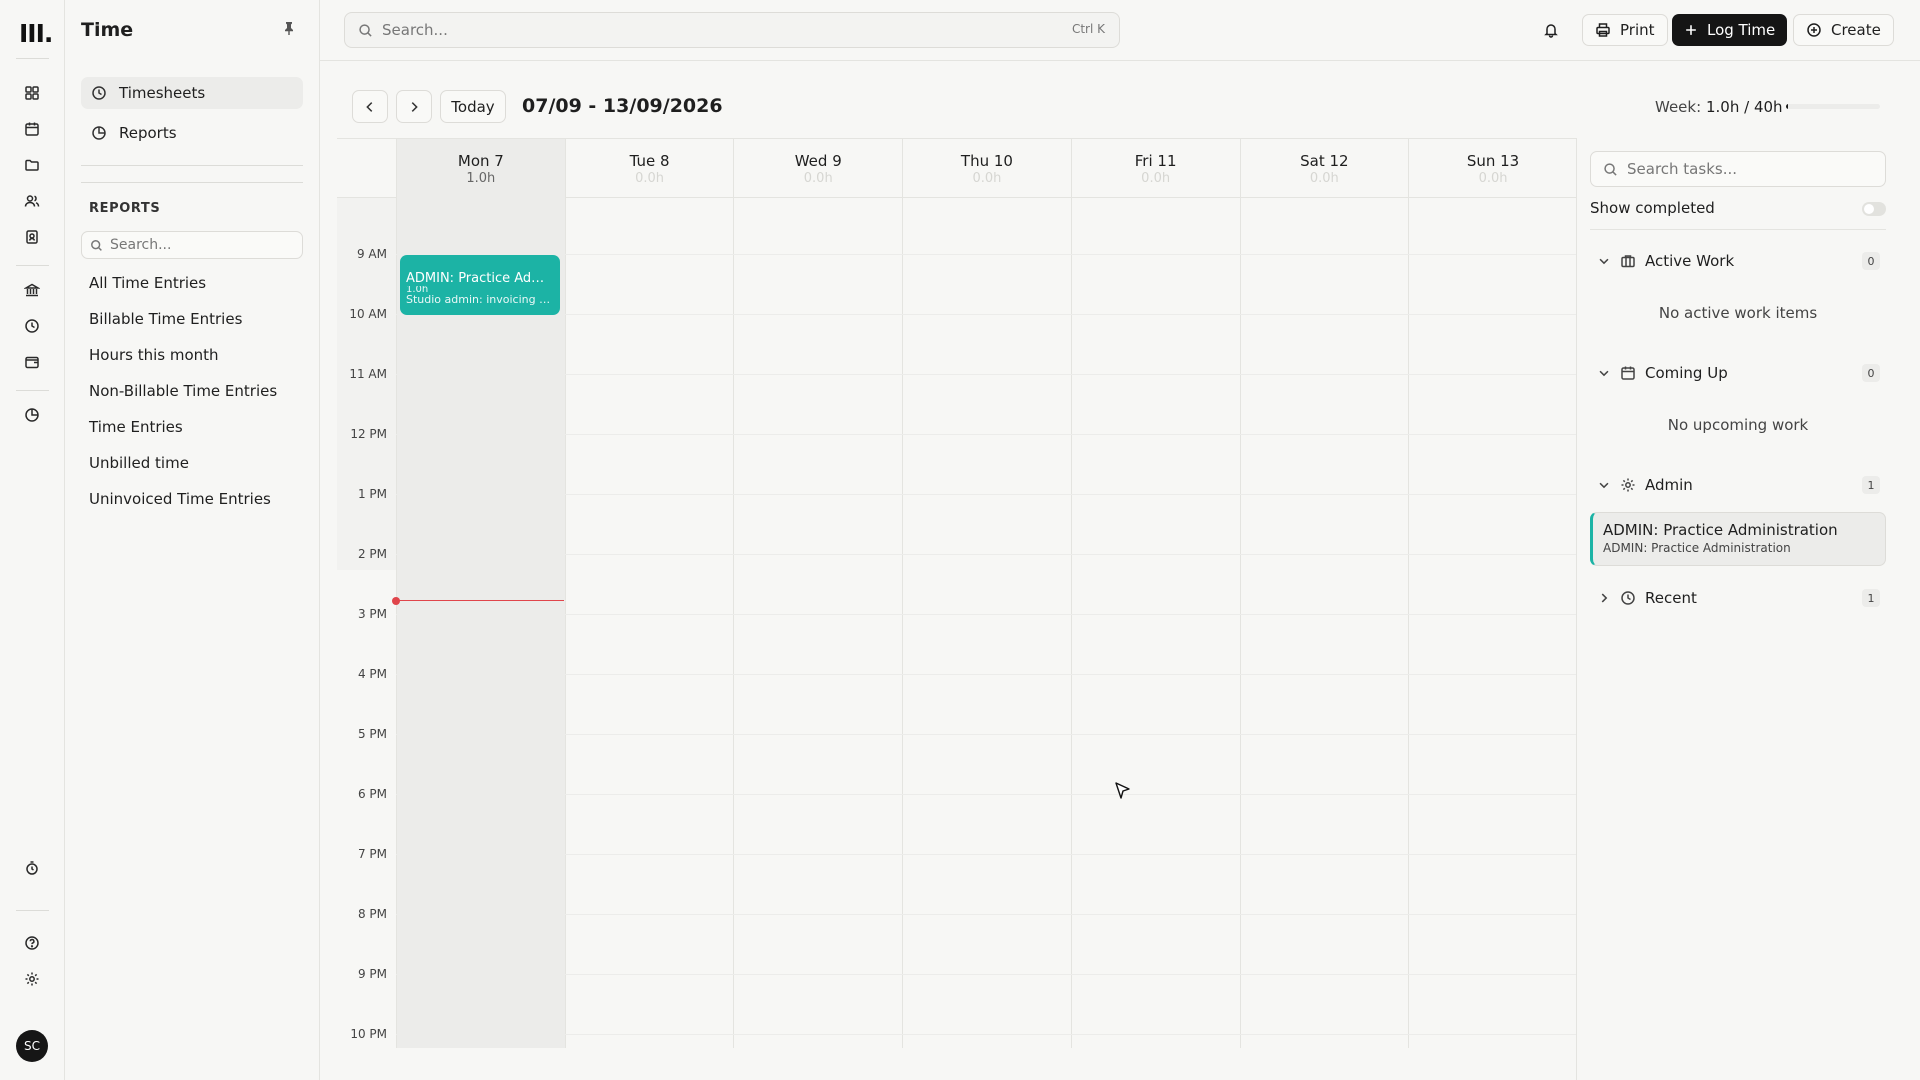  I want to click on group-admin: Admin 1, so click(1738, 485).